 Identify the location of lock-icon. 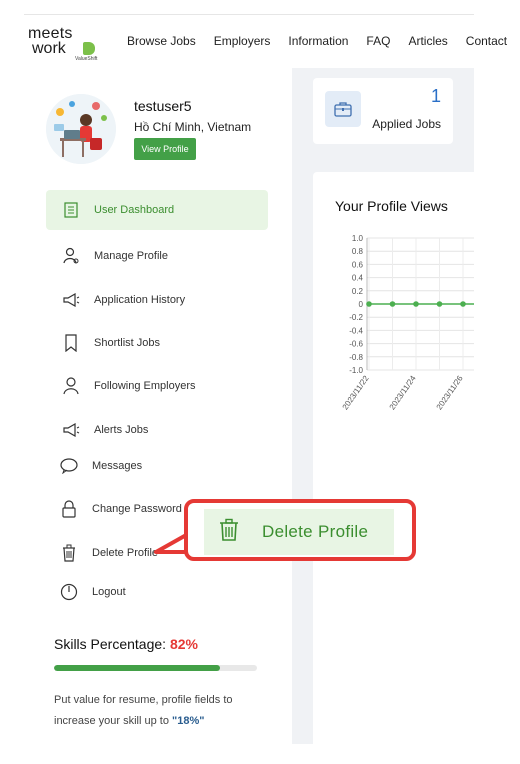
(69, 509).